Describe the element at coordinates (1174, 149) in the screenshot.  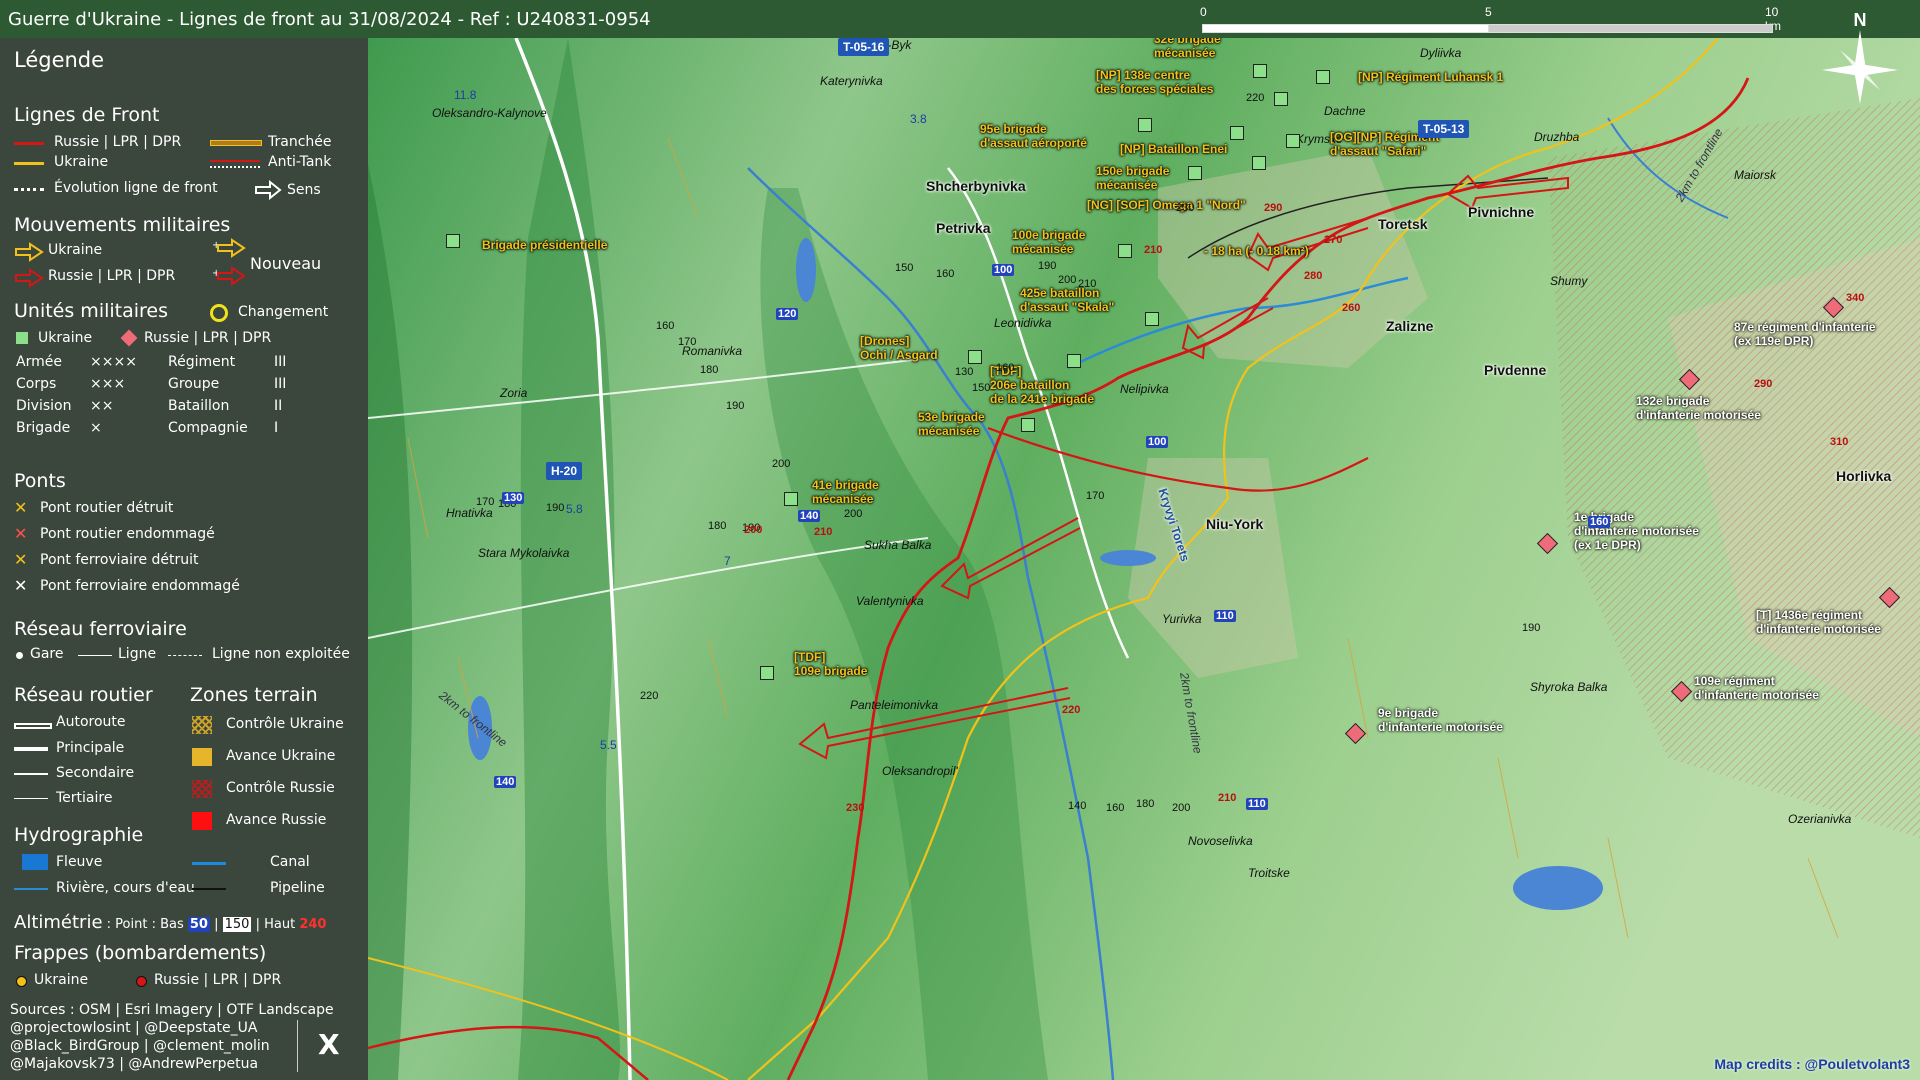
I see `ukraine-unit-label: [NP] Bataillon Enei` at that location.